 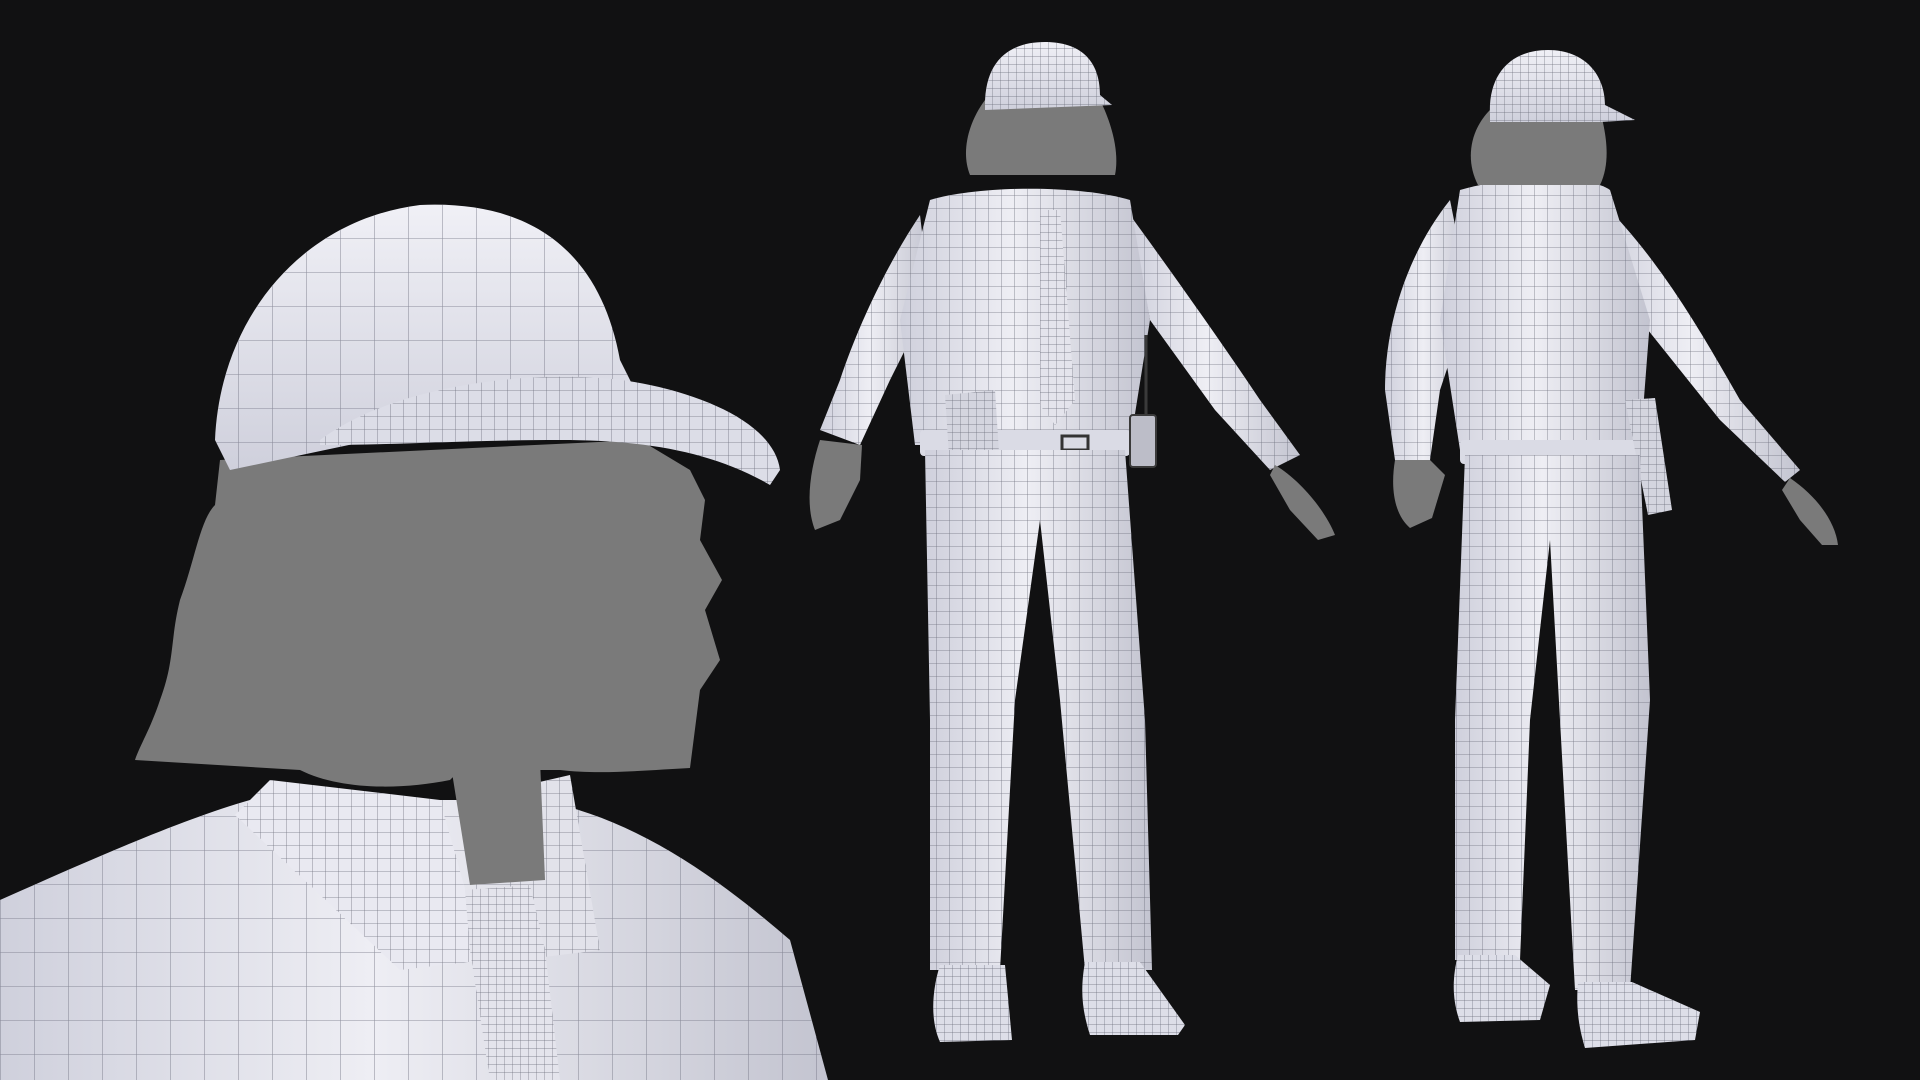 What do you see at coordinates (1041, 137) in the screenshot?
I see `front-hair` at bounding box center [1041, 137].